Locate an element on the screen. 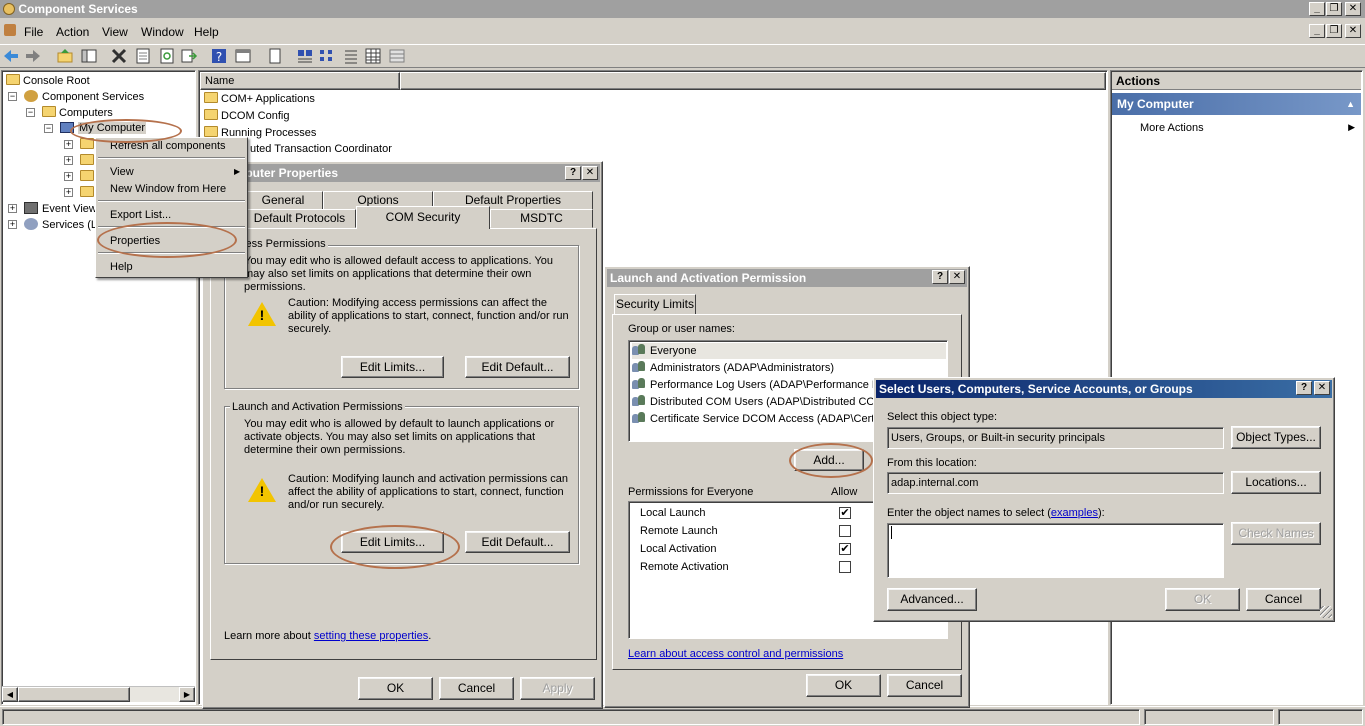  tree-expander-event-viewer: + is located at coordinates (12, 208).